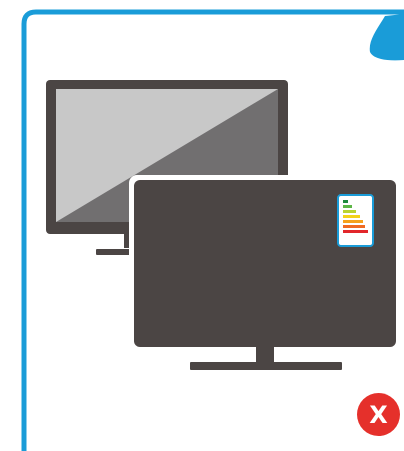 The height and width of the screenshot is (451, 404). What do you see at coordinates (265, 355) in the screenshot?
I see `front-tv-neck` at bounding box center [265, 355].